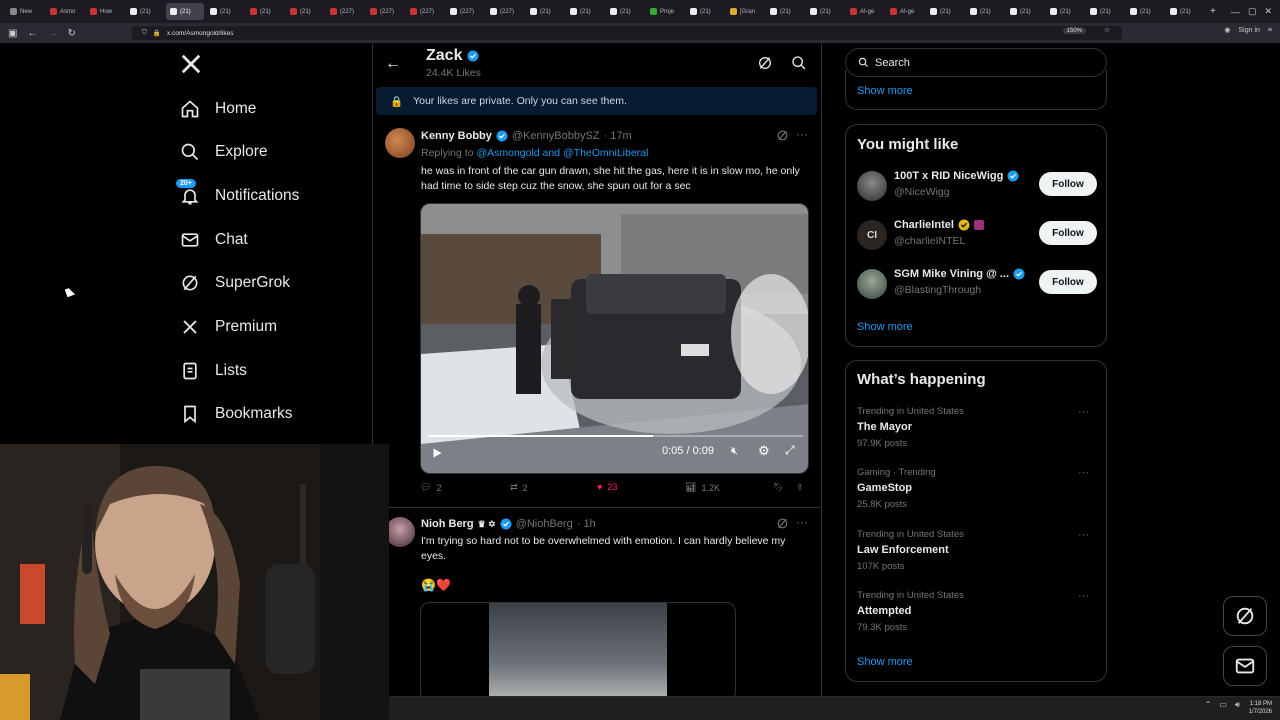 This screenshot has width=1280, height=720. Describe the element at coordinates (1107, 30) in the screenshot. I see `star-icon: ☆` at that location.